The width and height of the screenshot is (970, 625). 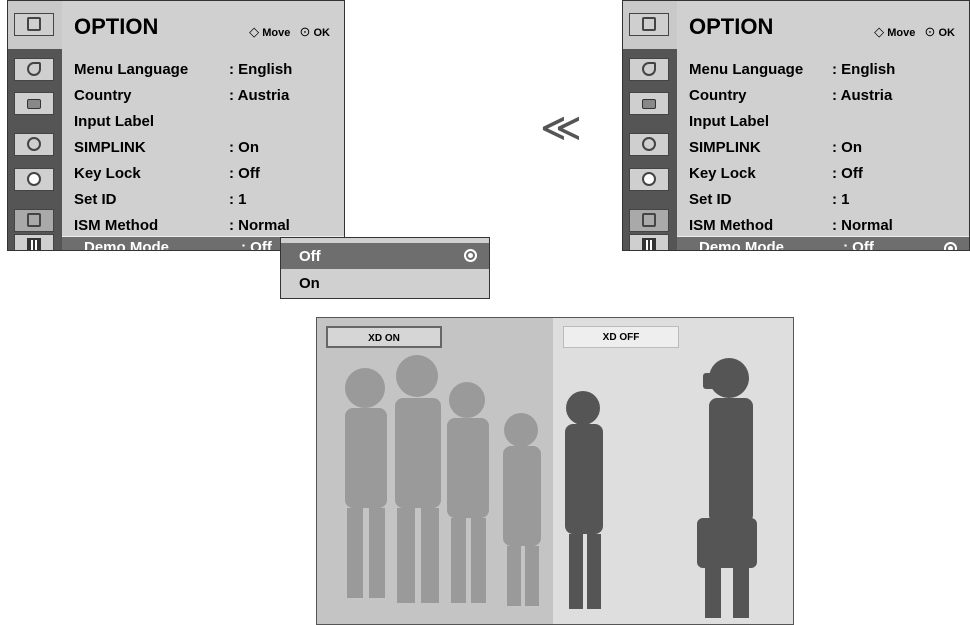 I want to click on xd-on-label: XD ON, so click(x=384, y=337).